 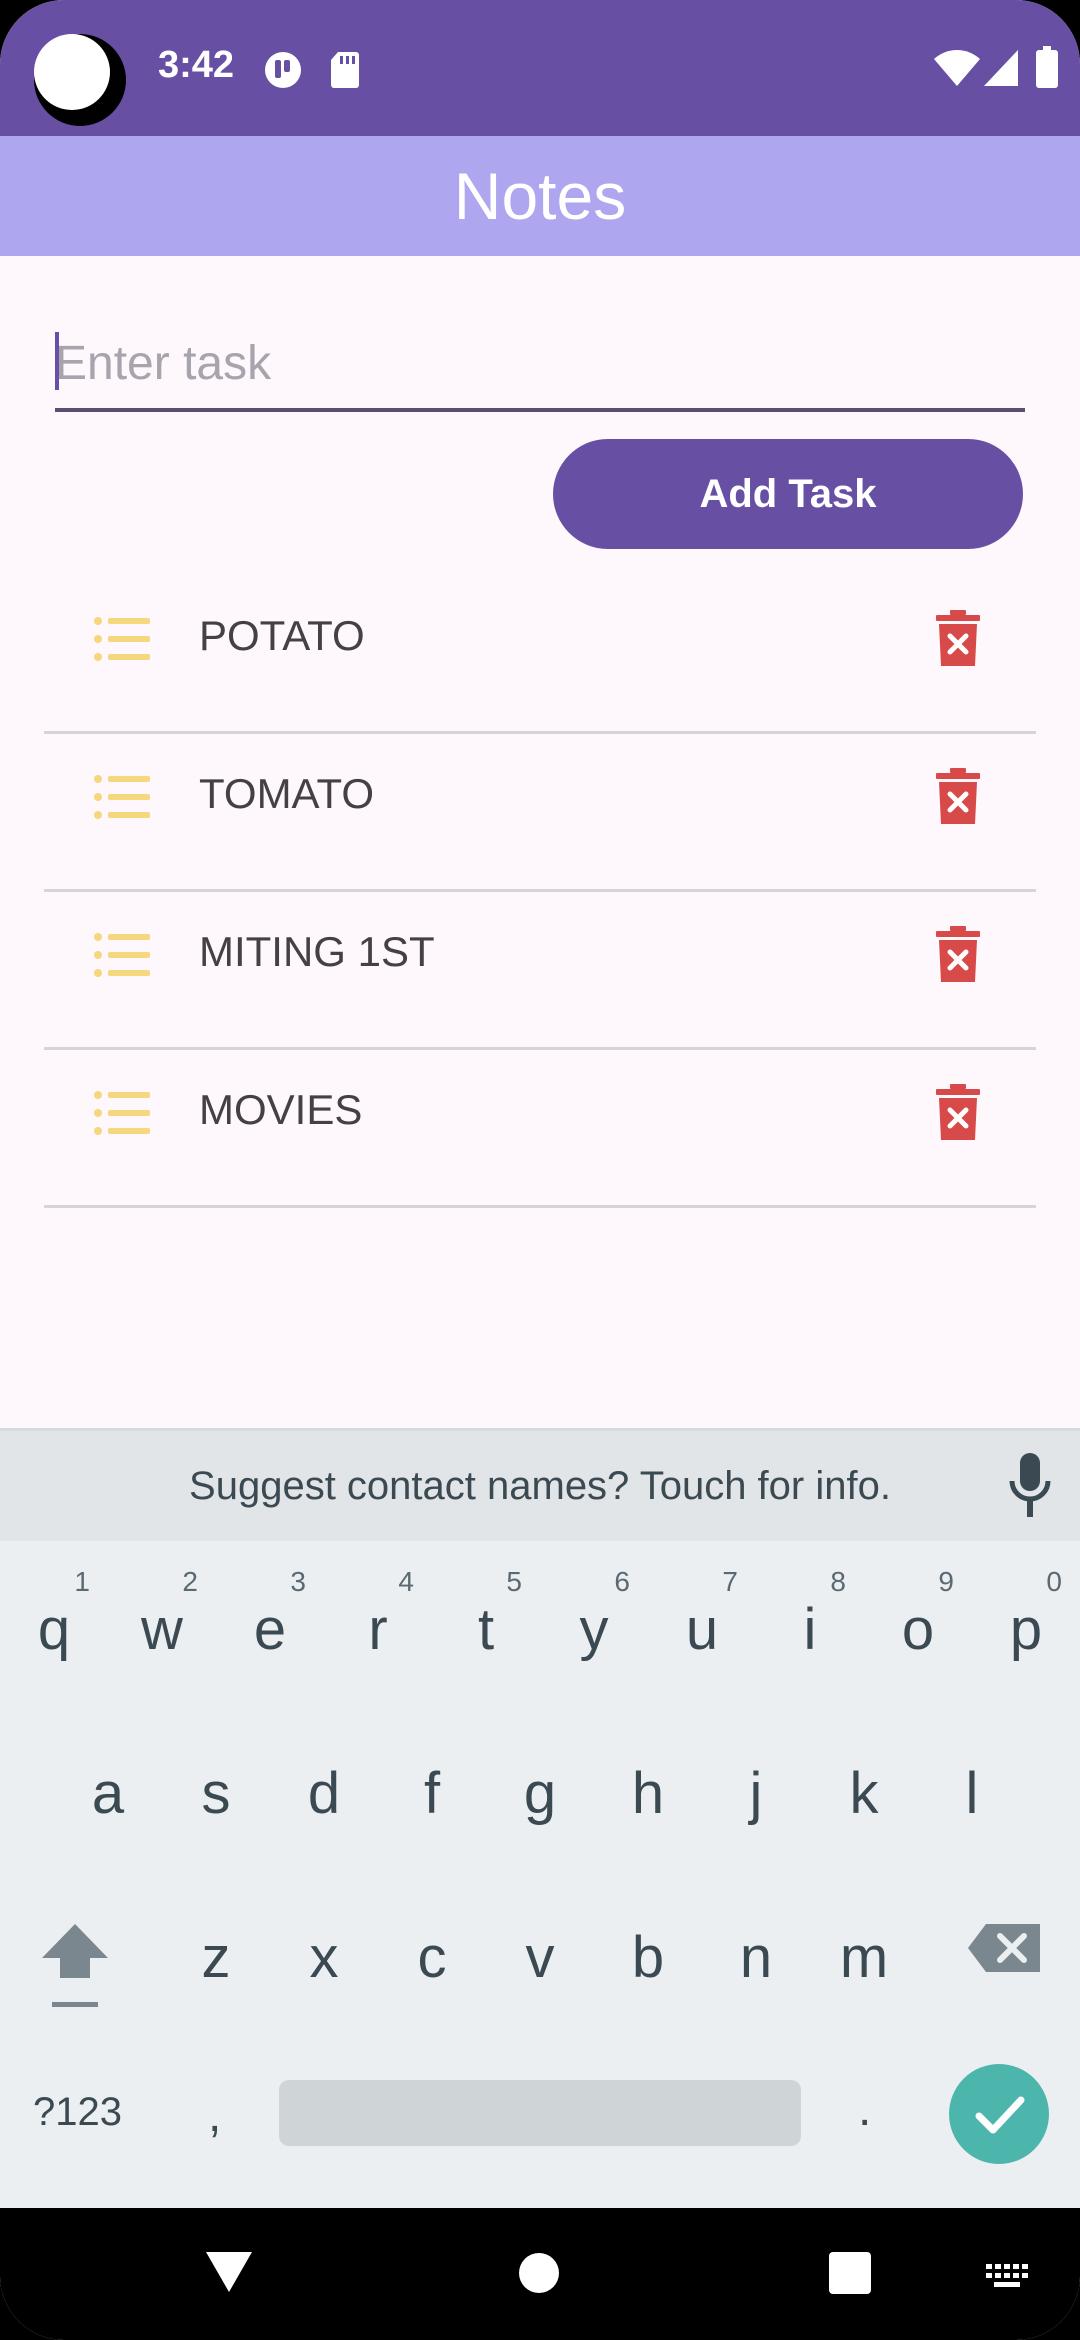 I want to click on key-r: r4, so click(x=378, y=1623).